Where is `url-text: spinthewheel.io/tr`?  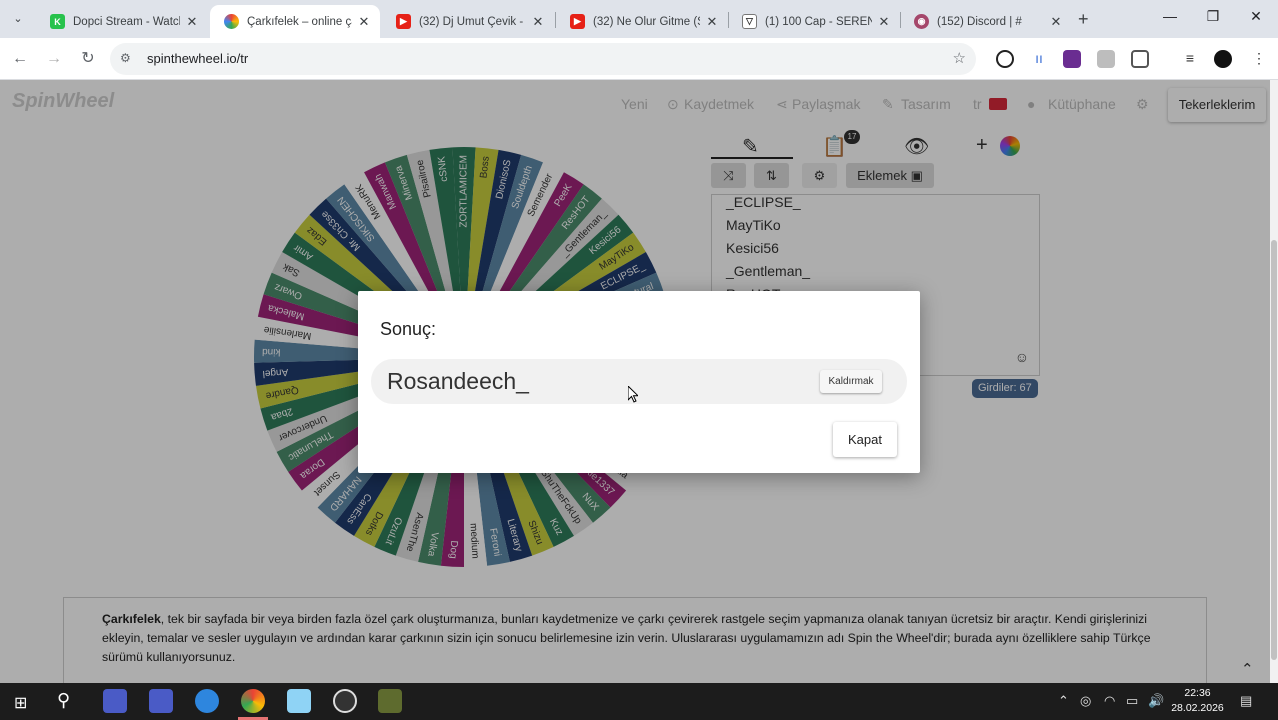 url-text: spinthewheel.io/tr is located at coordinates (197, 58).